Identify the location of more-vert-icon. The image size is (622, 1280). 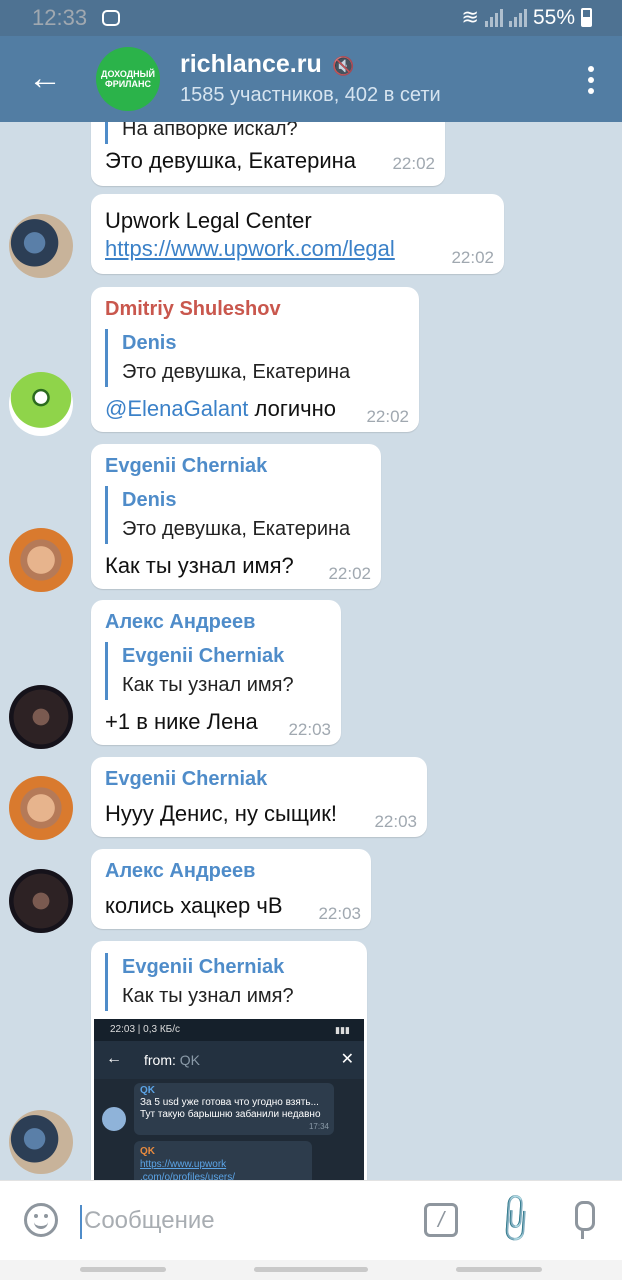
(591, 82).